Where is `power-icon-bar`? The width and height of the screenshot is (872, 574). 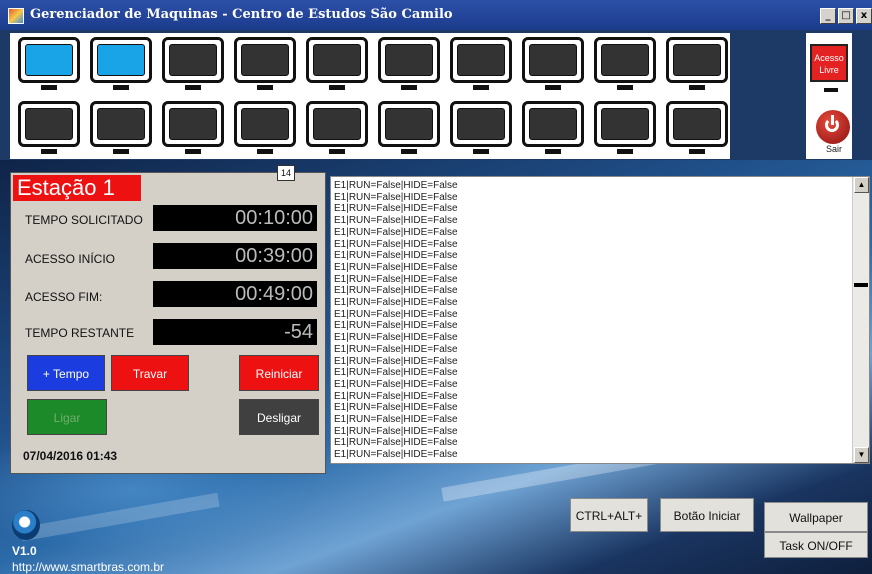
power-icon-bar is located at coordinates (832, 120).